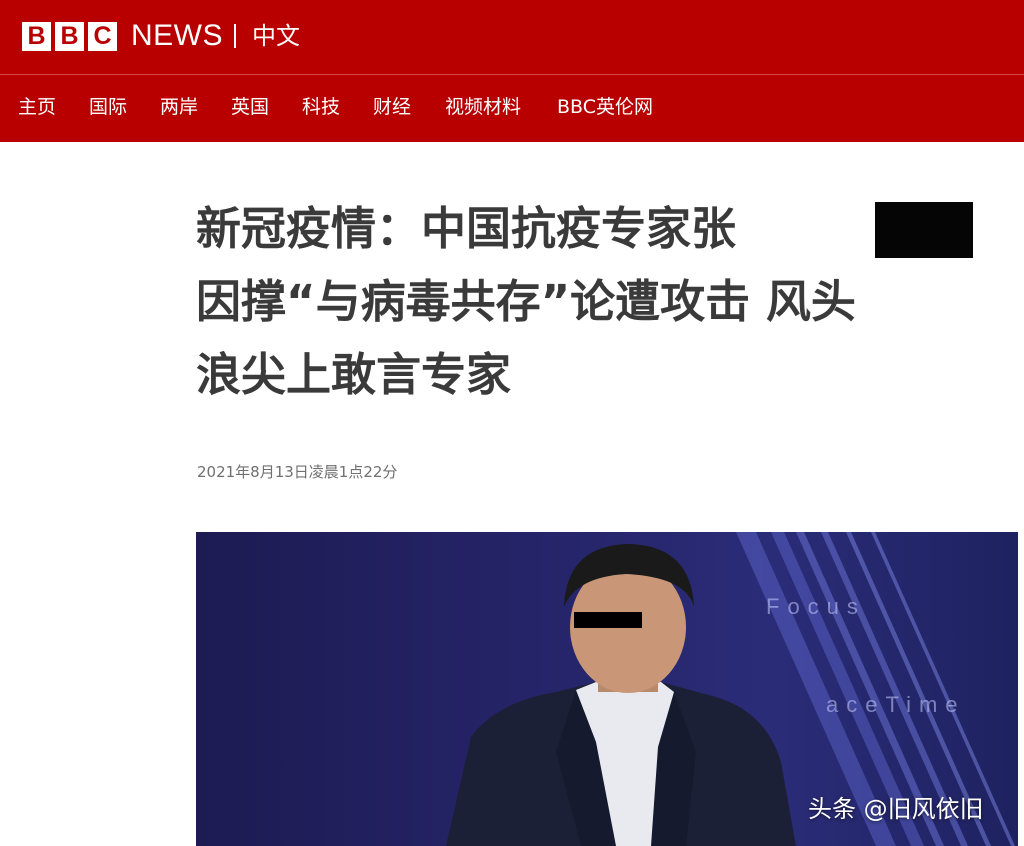 The height and width of the screenshot is (846, 1024). I want to click on article-date: 2021年8月13日凌晨1点22分, so click(297, 472).